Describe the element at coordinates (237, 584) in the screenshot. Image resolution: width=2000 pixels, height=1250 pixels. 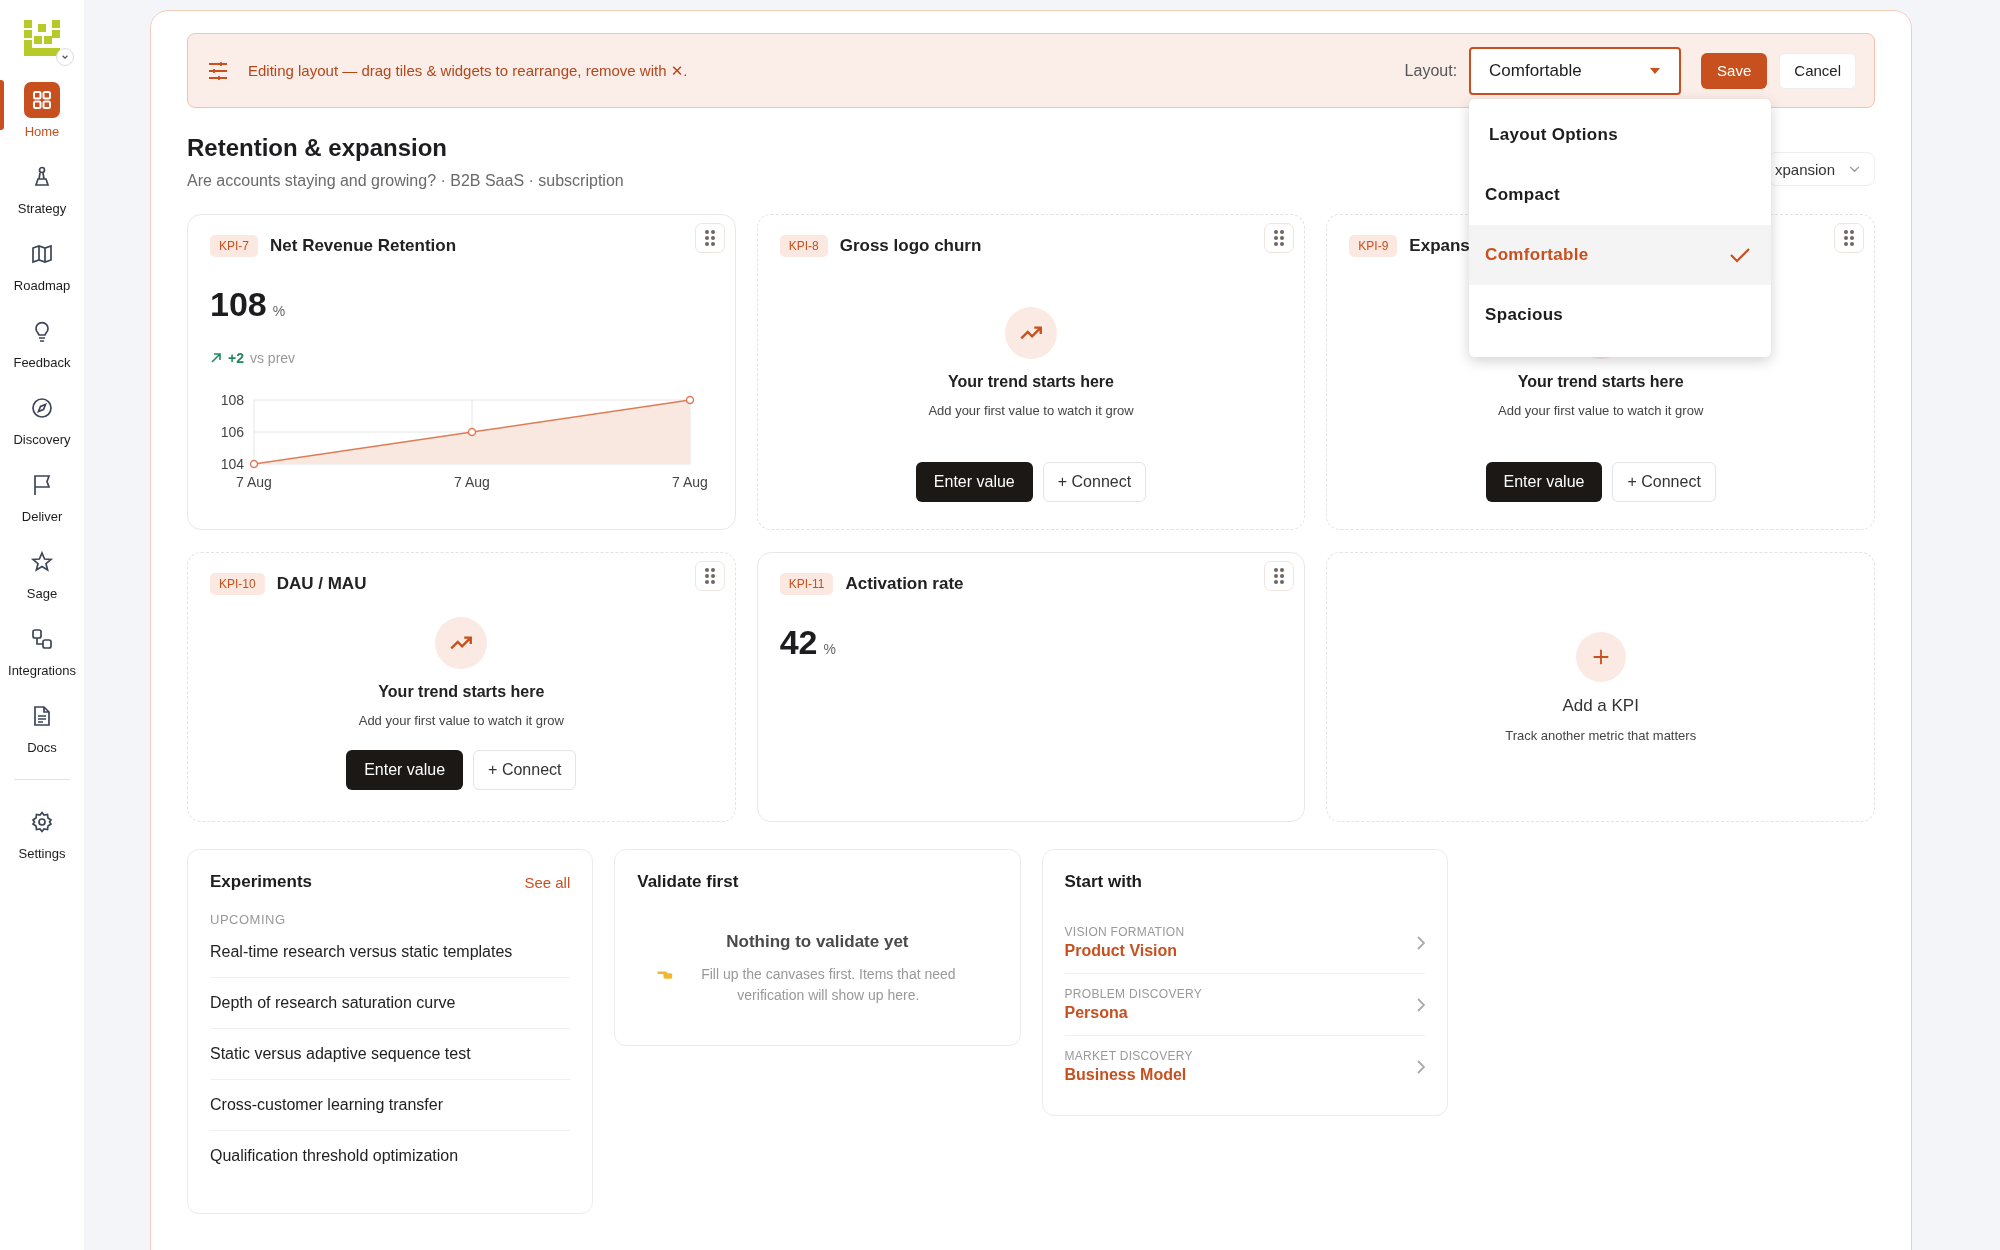
I see `kpi-id-badge: KPI-10` at that location.